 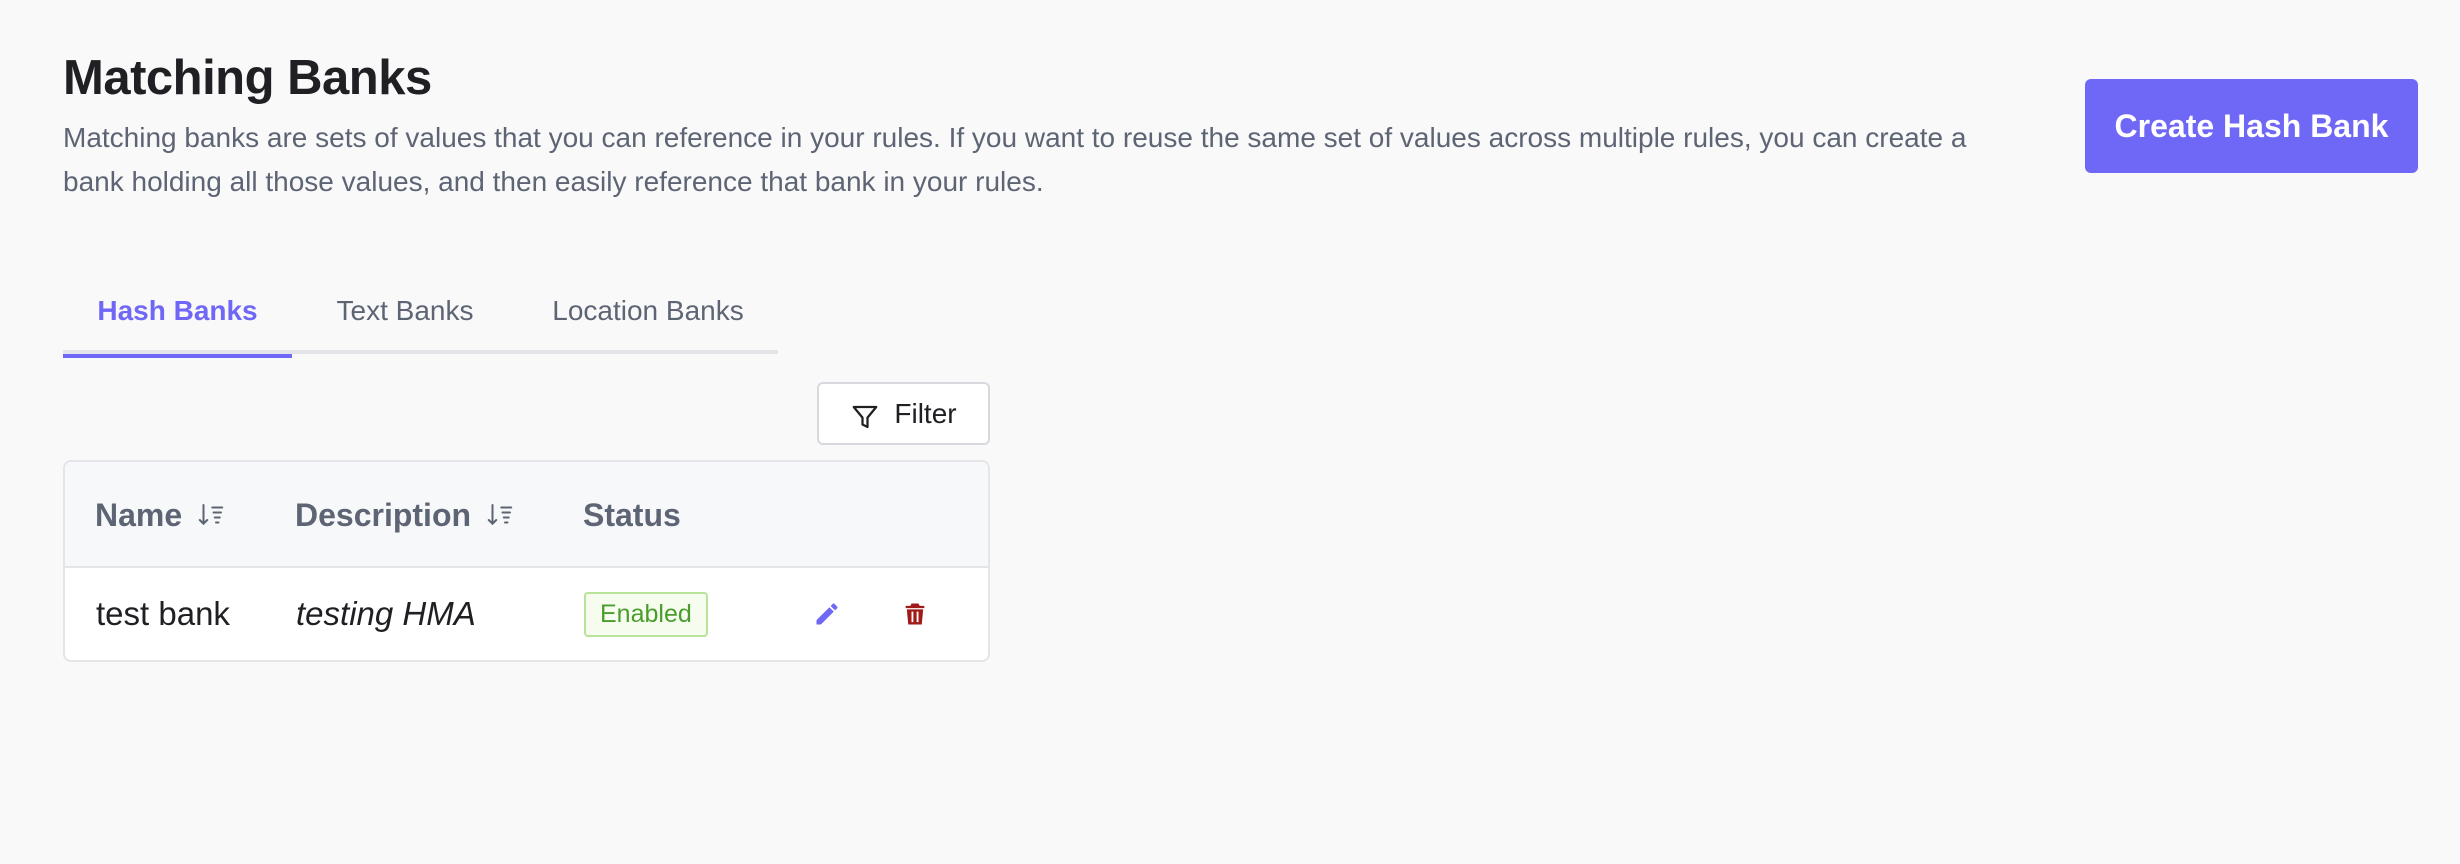 I want to click on column-header-status: Status, so click(x=632, y=515).